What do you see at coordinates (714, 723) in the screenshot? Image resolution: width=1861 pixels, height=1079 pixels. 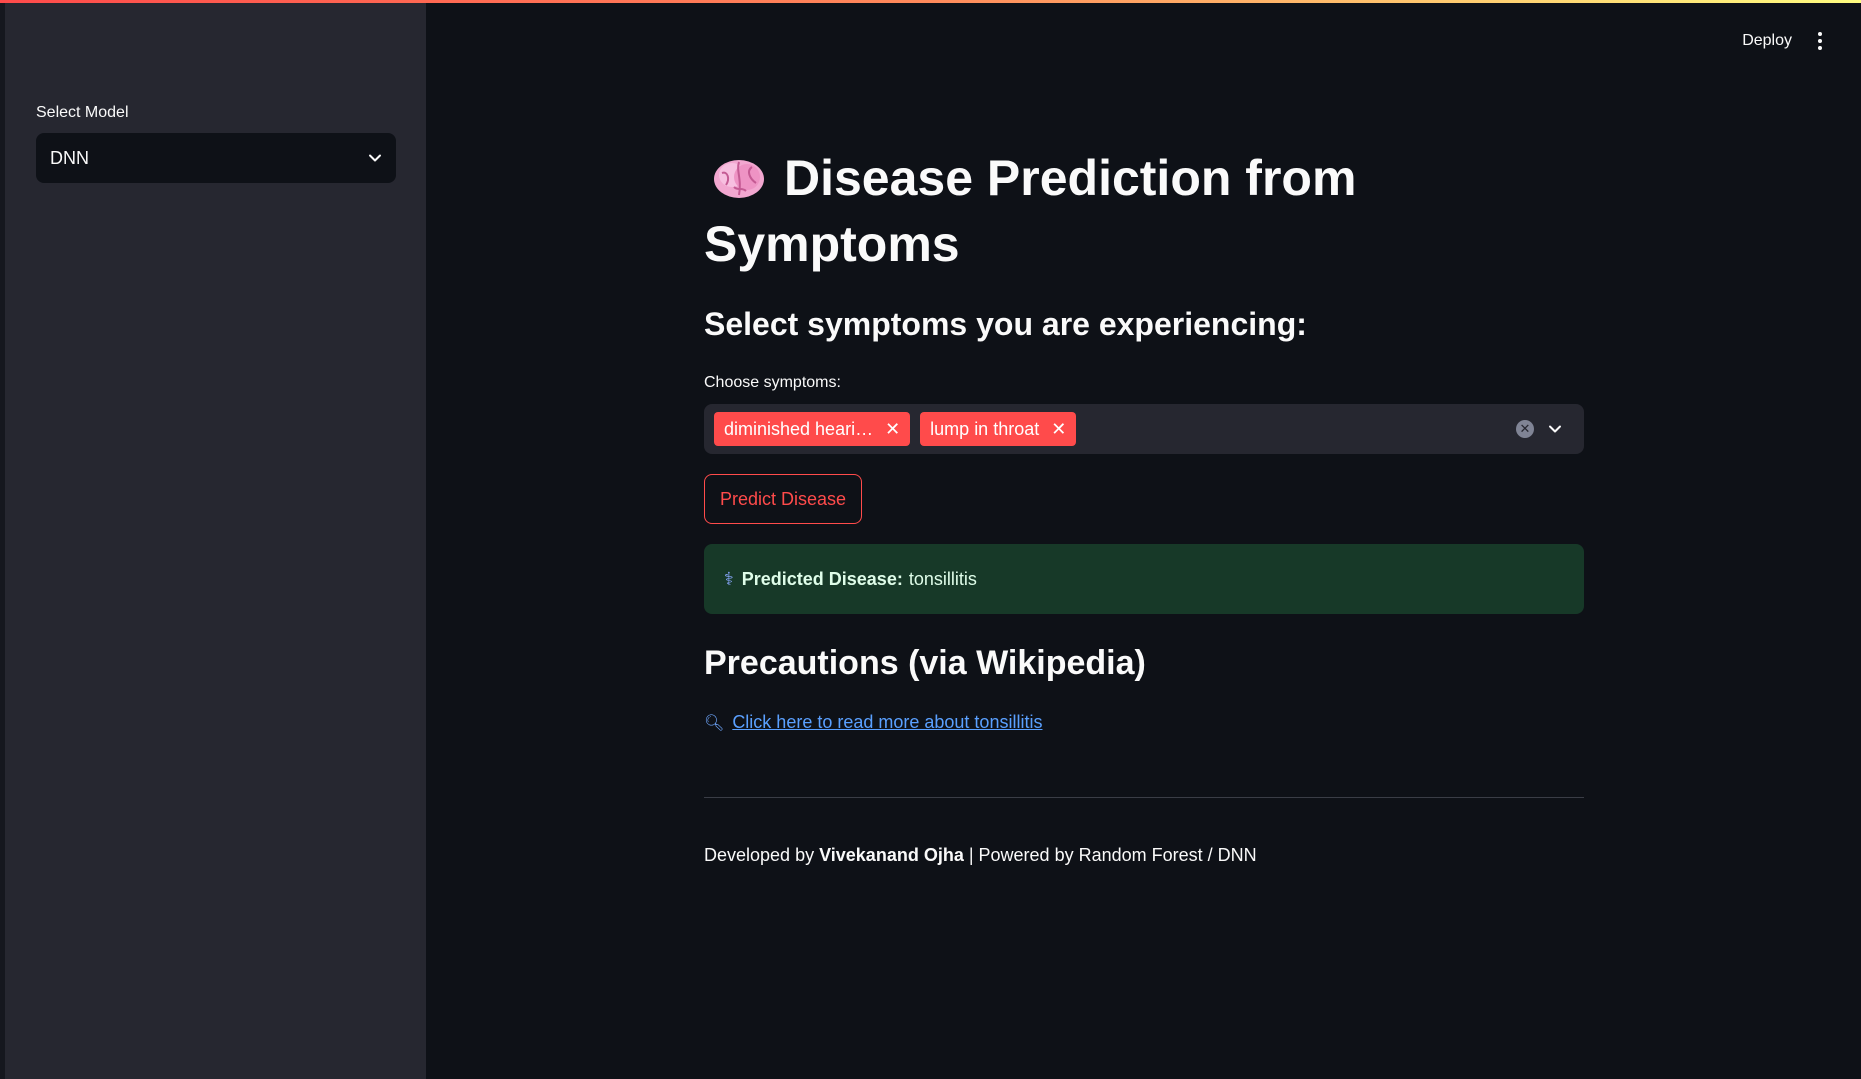 I see `magnifier-icon: 🔍︎` at bounding box center [714, 723].